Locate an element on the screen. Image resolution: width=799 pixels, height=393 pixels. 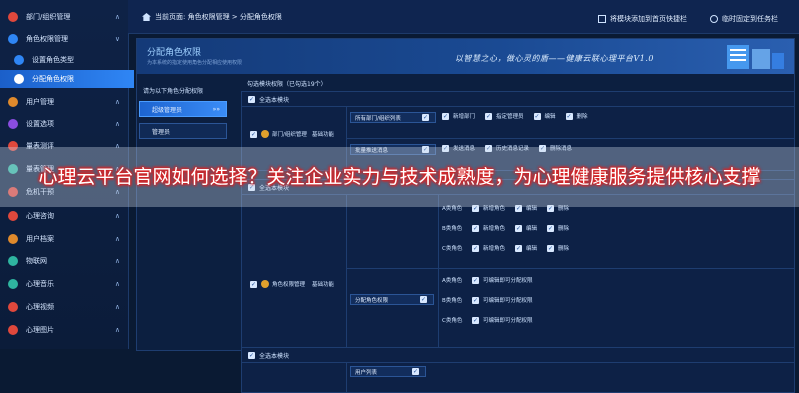
sidebar-item-13: 心理视频 ∧ is located at coordinates (64, 307).